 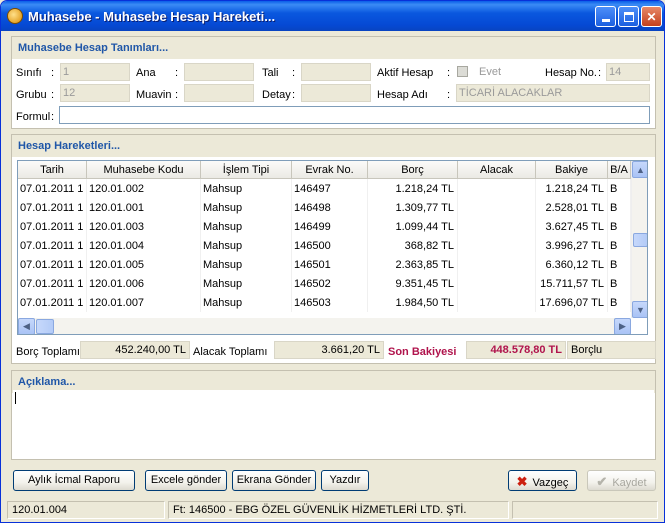 I want to click on cell-evrak-no: 146498, so click(x=330, y=207).